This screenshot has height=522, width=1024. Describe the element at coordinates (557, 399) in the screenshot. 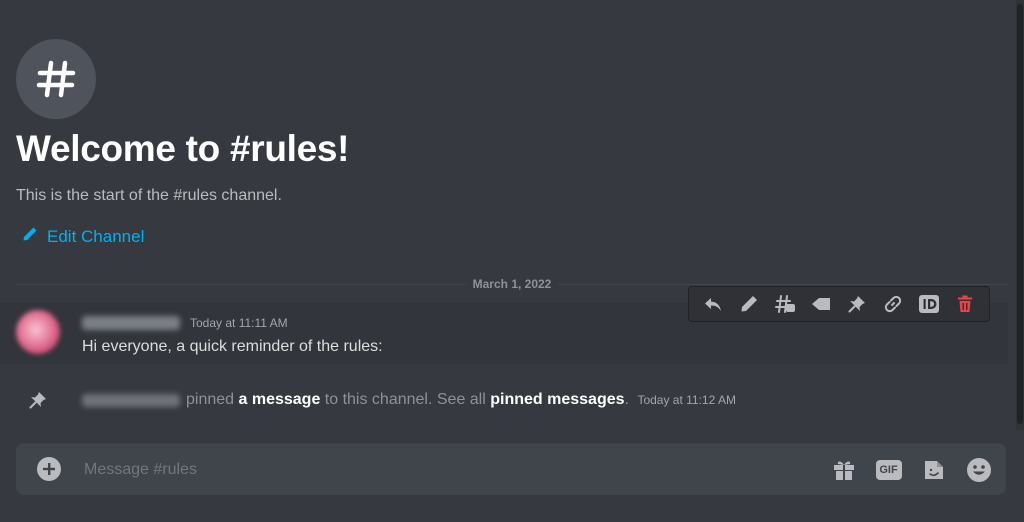

I see `pinned-messages-link: pinned messages` at that location.